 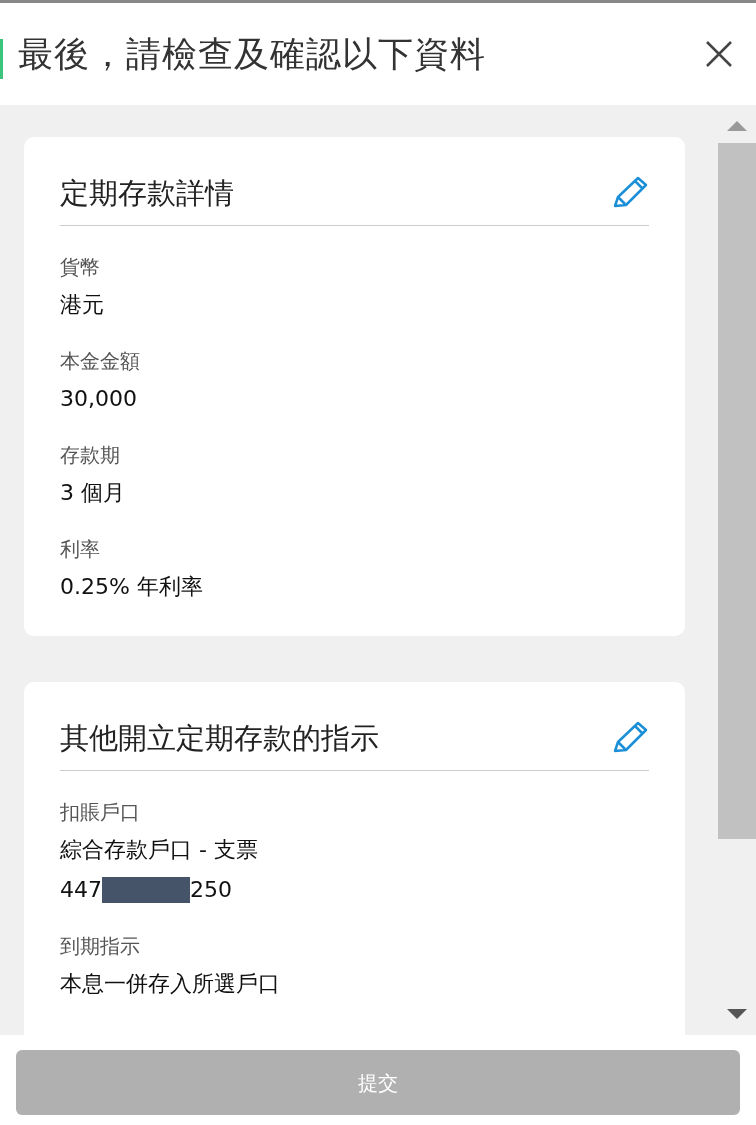 What do you see at coordinates (100, 946) in the screenshot?
I see `field-label: 到期指示` at bounding box center [100, 946].